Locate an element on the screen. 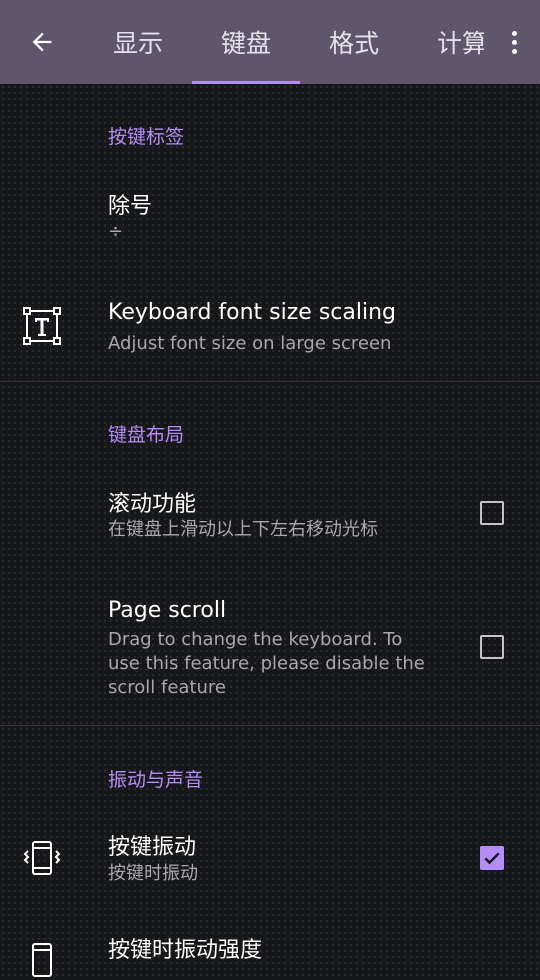 This screenshot has width=540, height=980. section-title-vibration-sound: 振动与声音 is located at coordinates (156, 780).